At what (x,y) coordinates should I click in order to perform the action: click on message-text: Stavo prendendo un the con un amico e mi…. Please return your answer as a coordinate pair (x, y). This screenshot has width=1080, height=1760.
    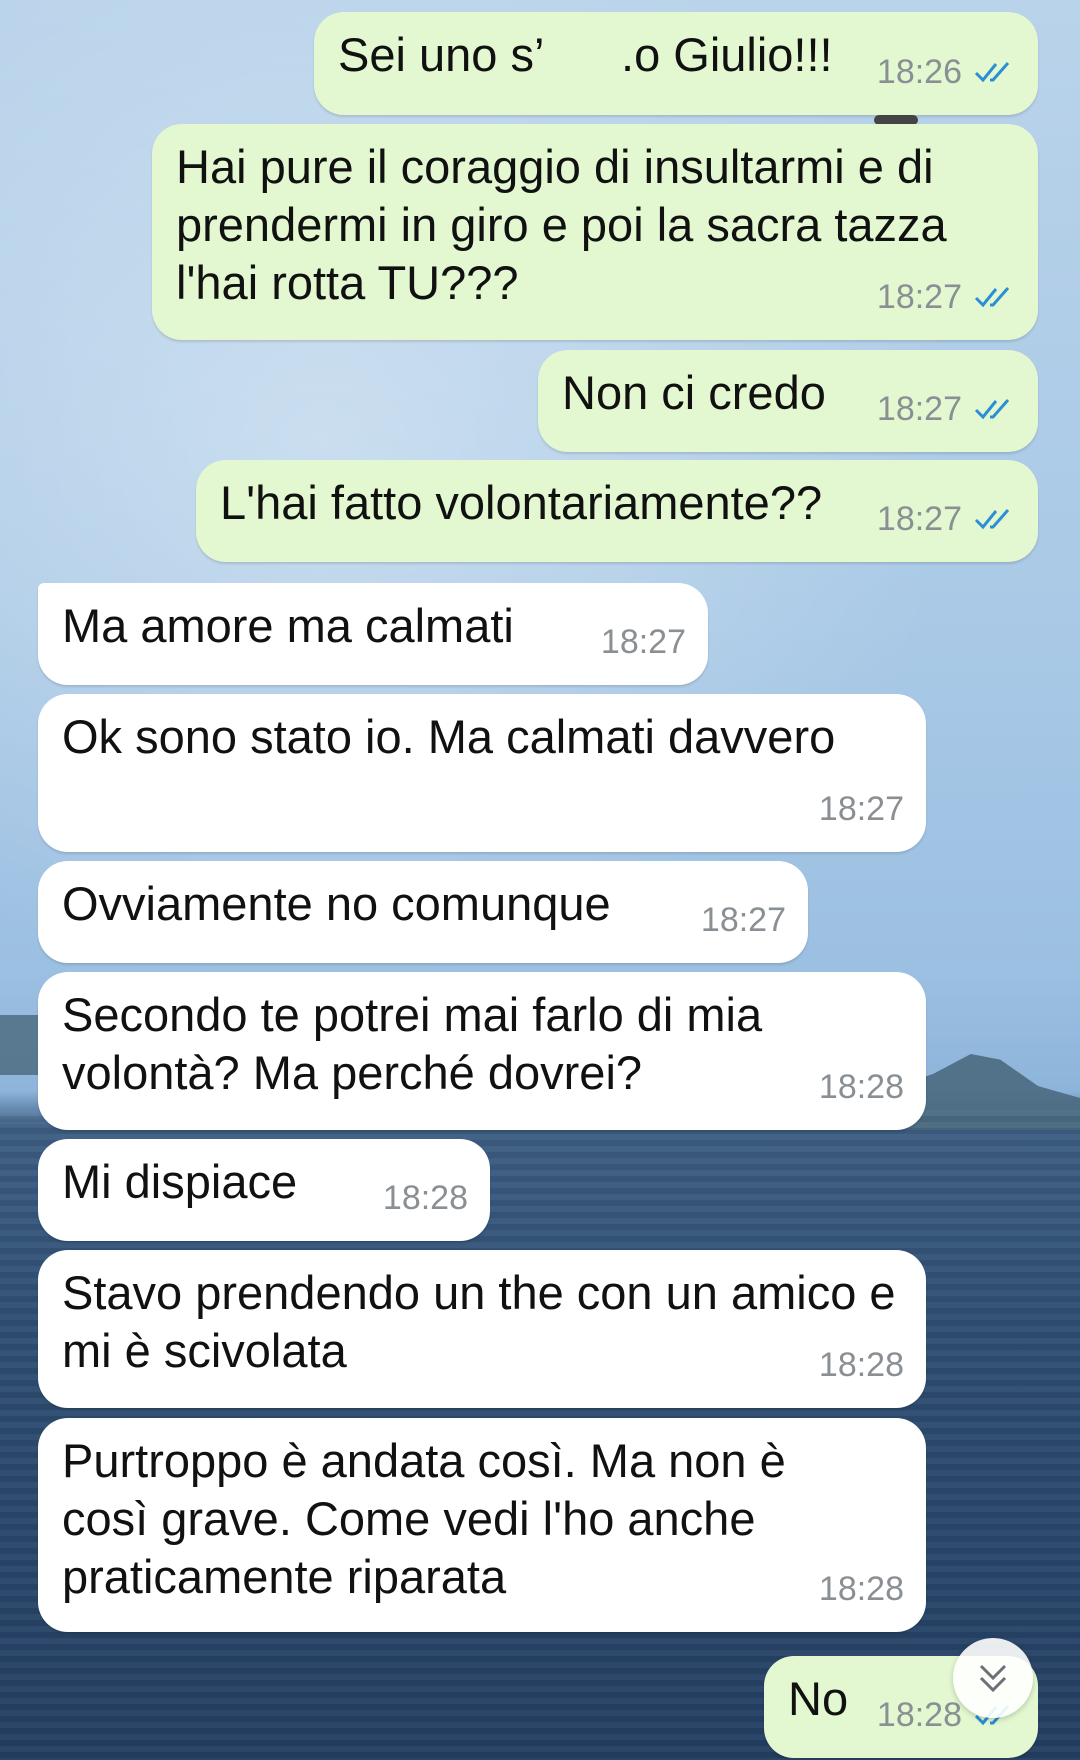
    Looking at the image, I should click on (485, 1321).